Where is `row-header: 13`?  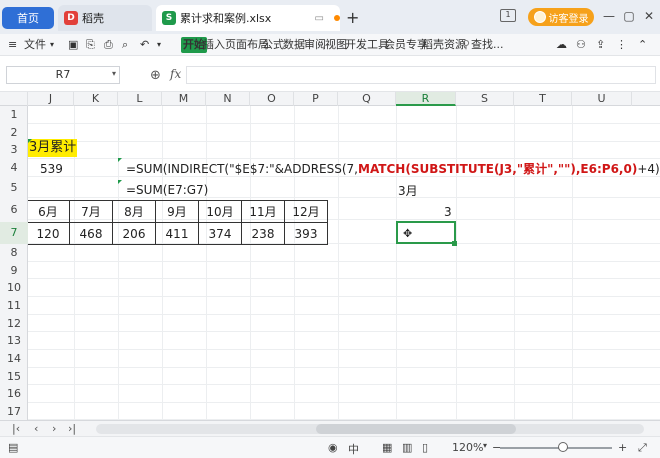 row-header: 13 is located at coordinates (14, 340).